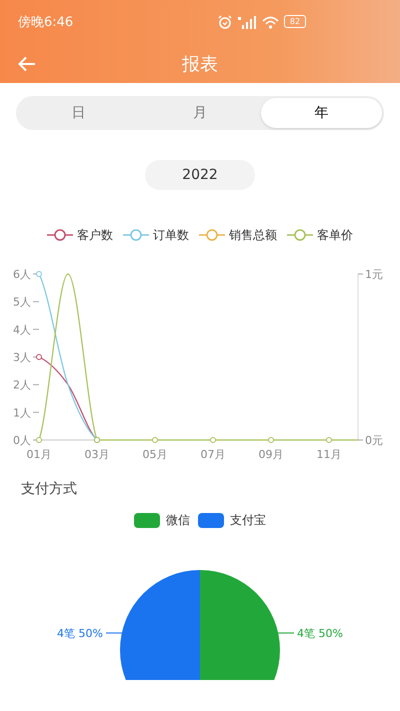 The image size is (400, 711). I want to click on period-tab: 年, so click(321, 113).